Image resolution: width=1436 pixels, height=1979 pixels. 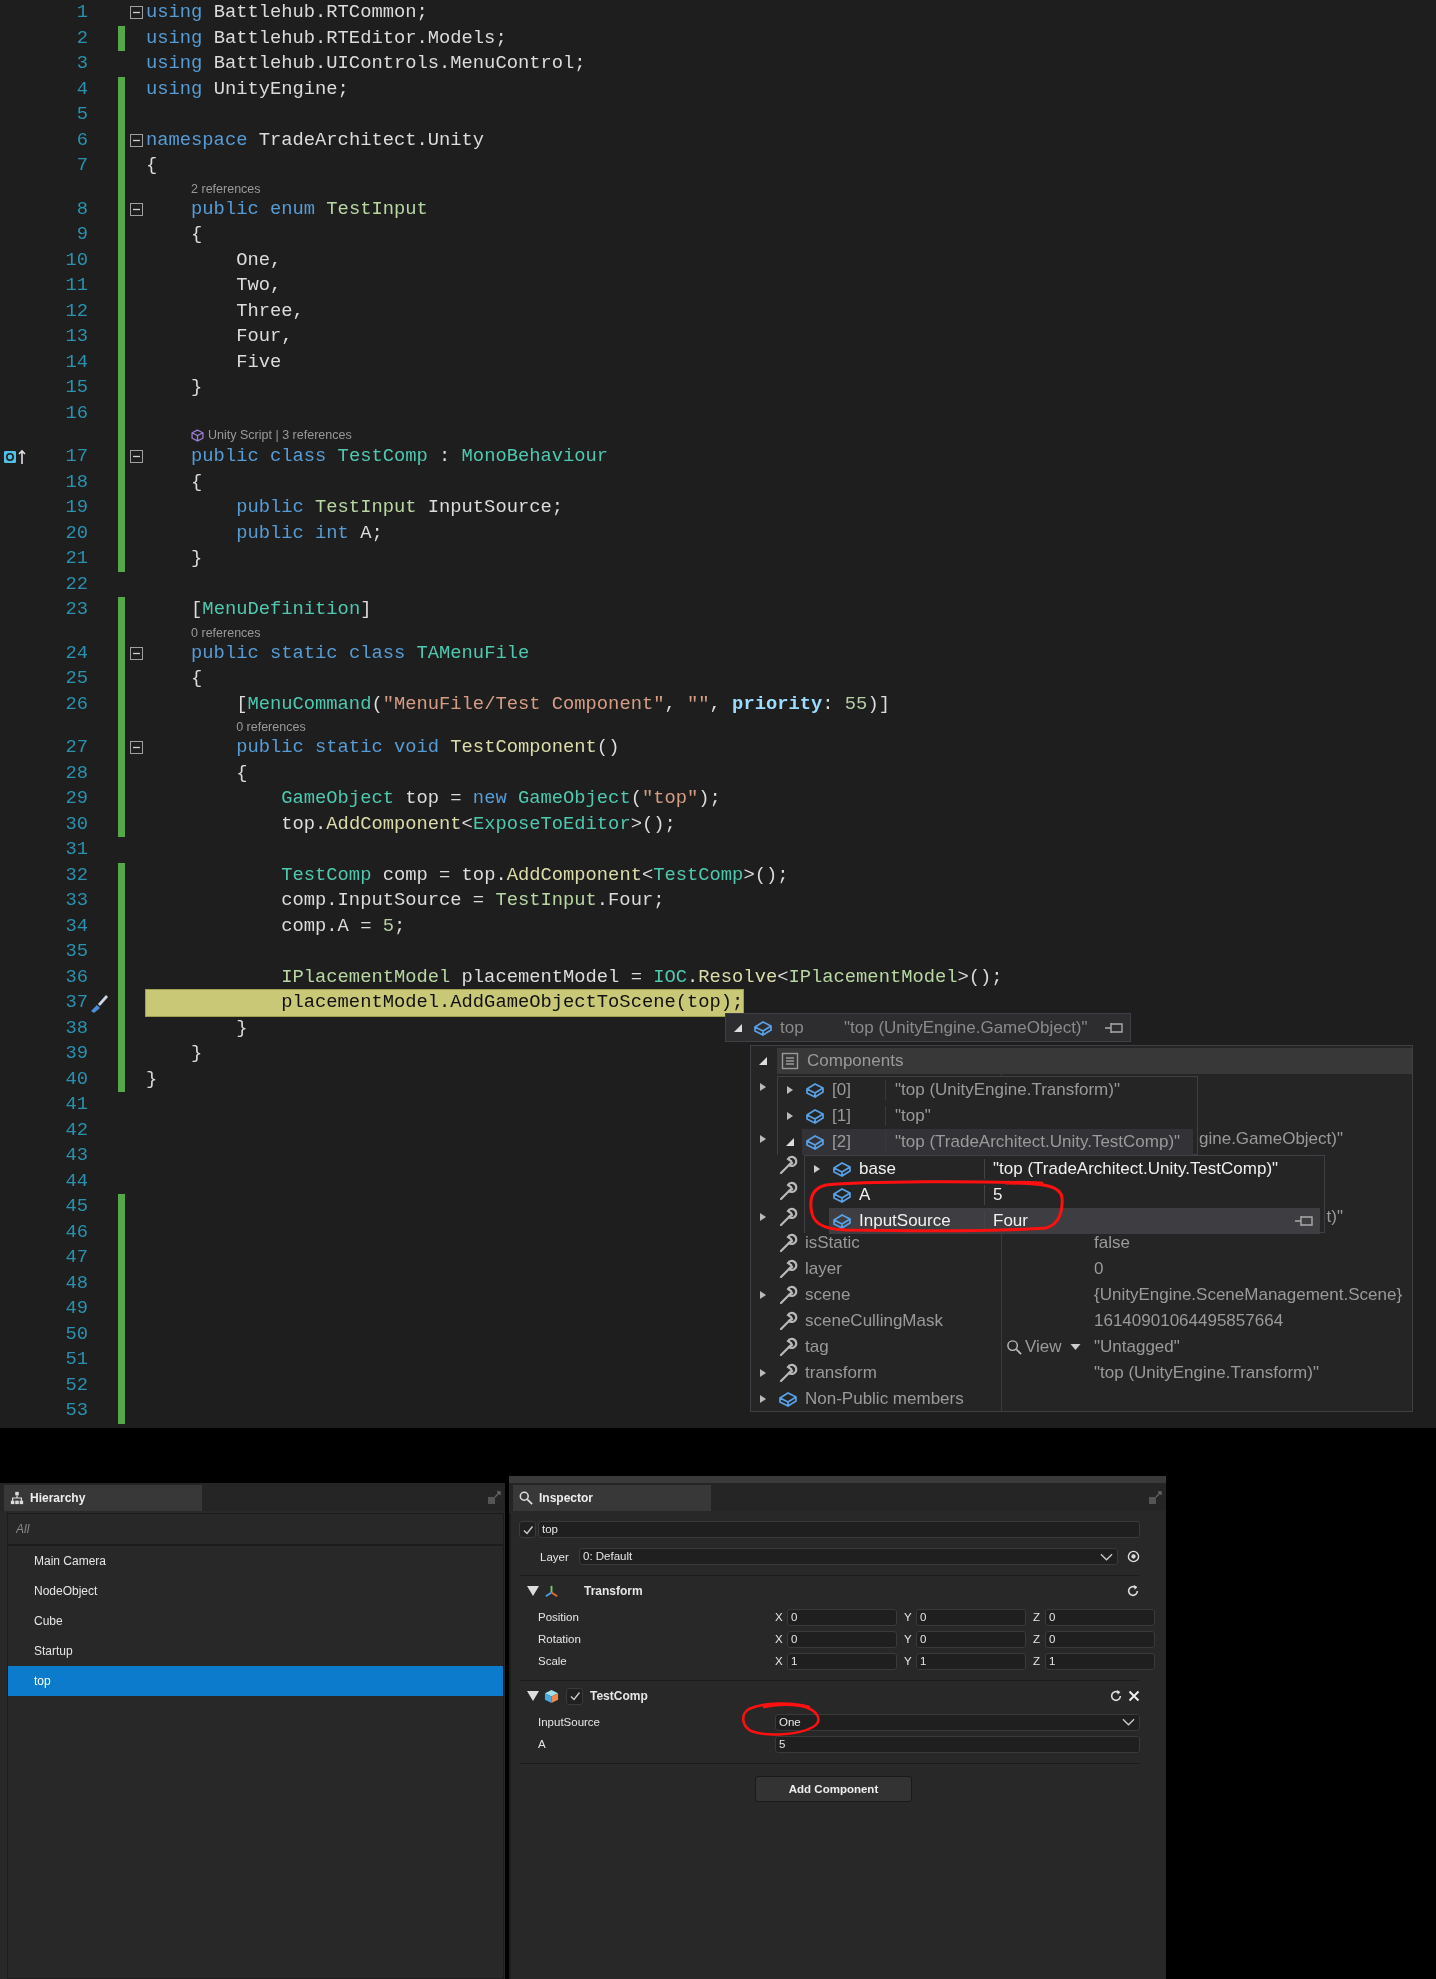 What do you see at coordinates (817, 1346) in the screenshot?
I see `member-name: tag` at bounding box center [817, 1346].